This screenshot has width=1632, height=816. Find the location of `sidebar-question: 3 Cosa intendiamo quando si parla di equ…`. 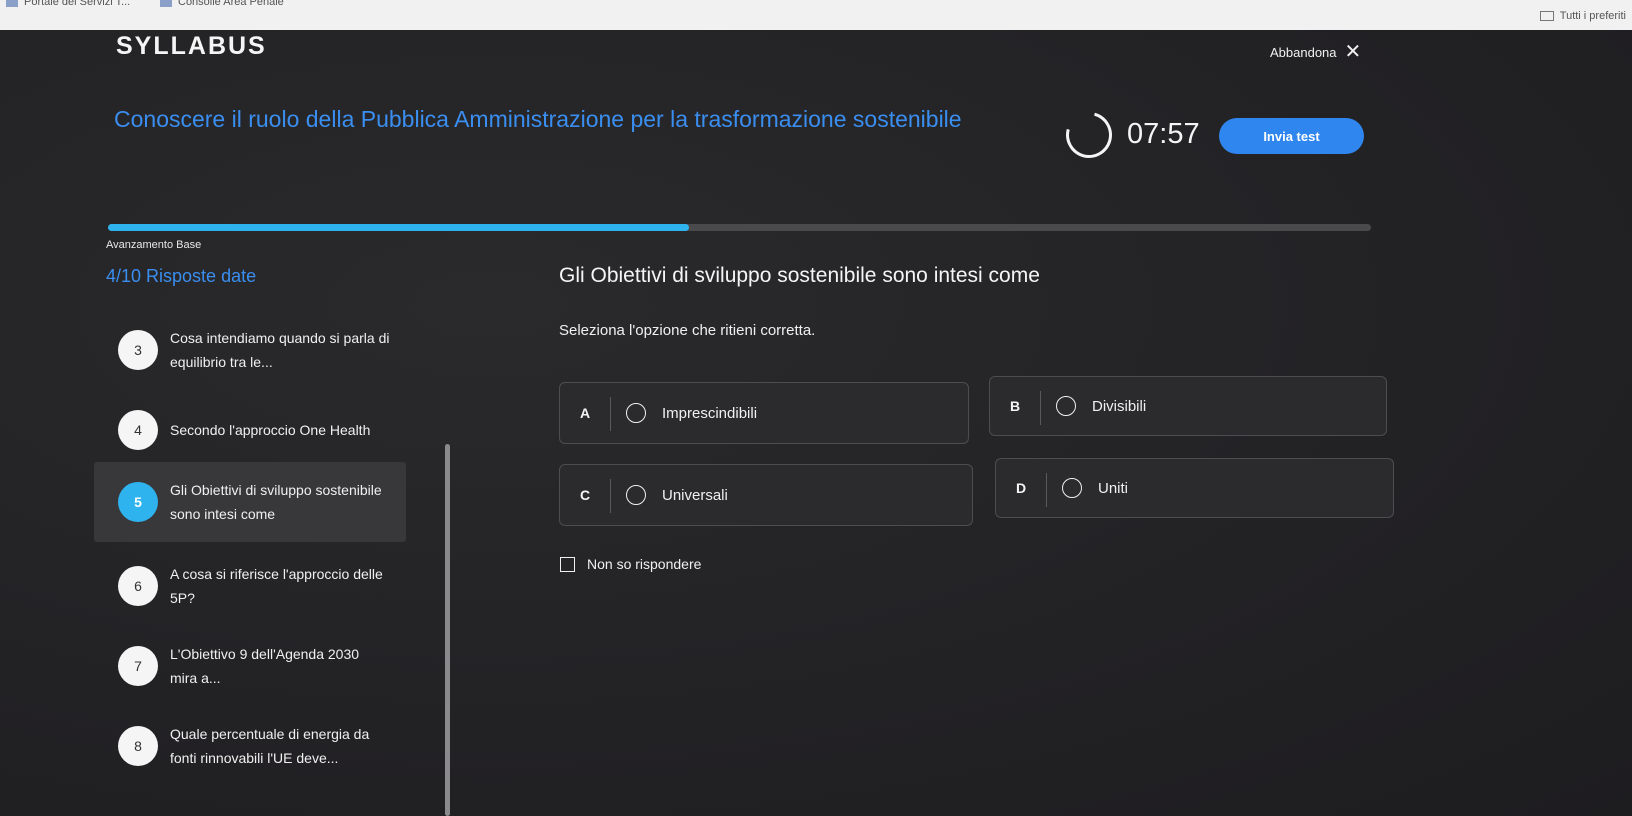

sidebar-question: 3 Cosa intendiamo quando si parla di equ… is located at coordinates (250, 350).